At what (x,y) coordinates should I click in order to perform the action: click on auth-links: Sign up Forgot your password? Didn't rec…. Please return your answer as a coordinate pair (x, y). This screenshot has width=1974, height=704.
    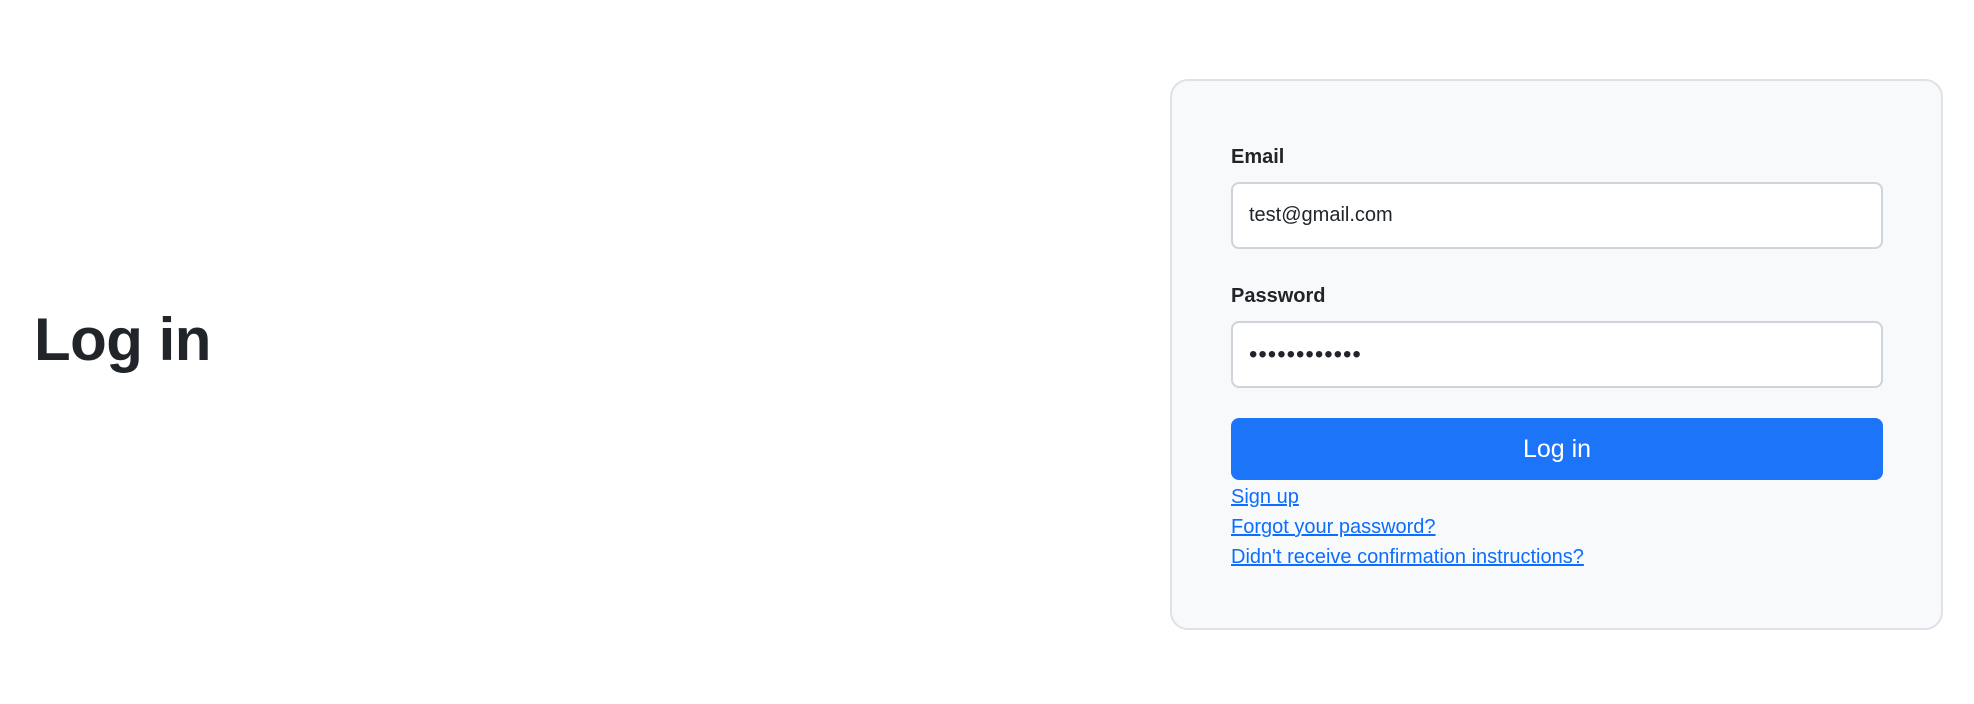
    Looking at the image, I should click on (1407, 527).